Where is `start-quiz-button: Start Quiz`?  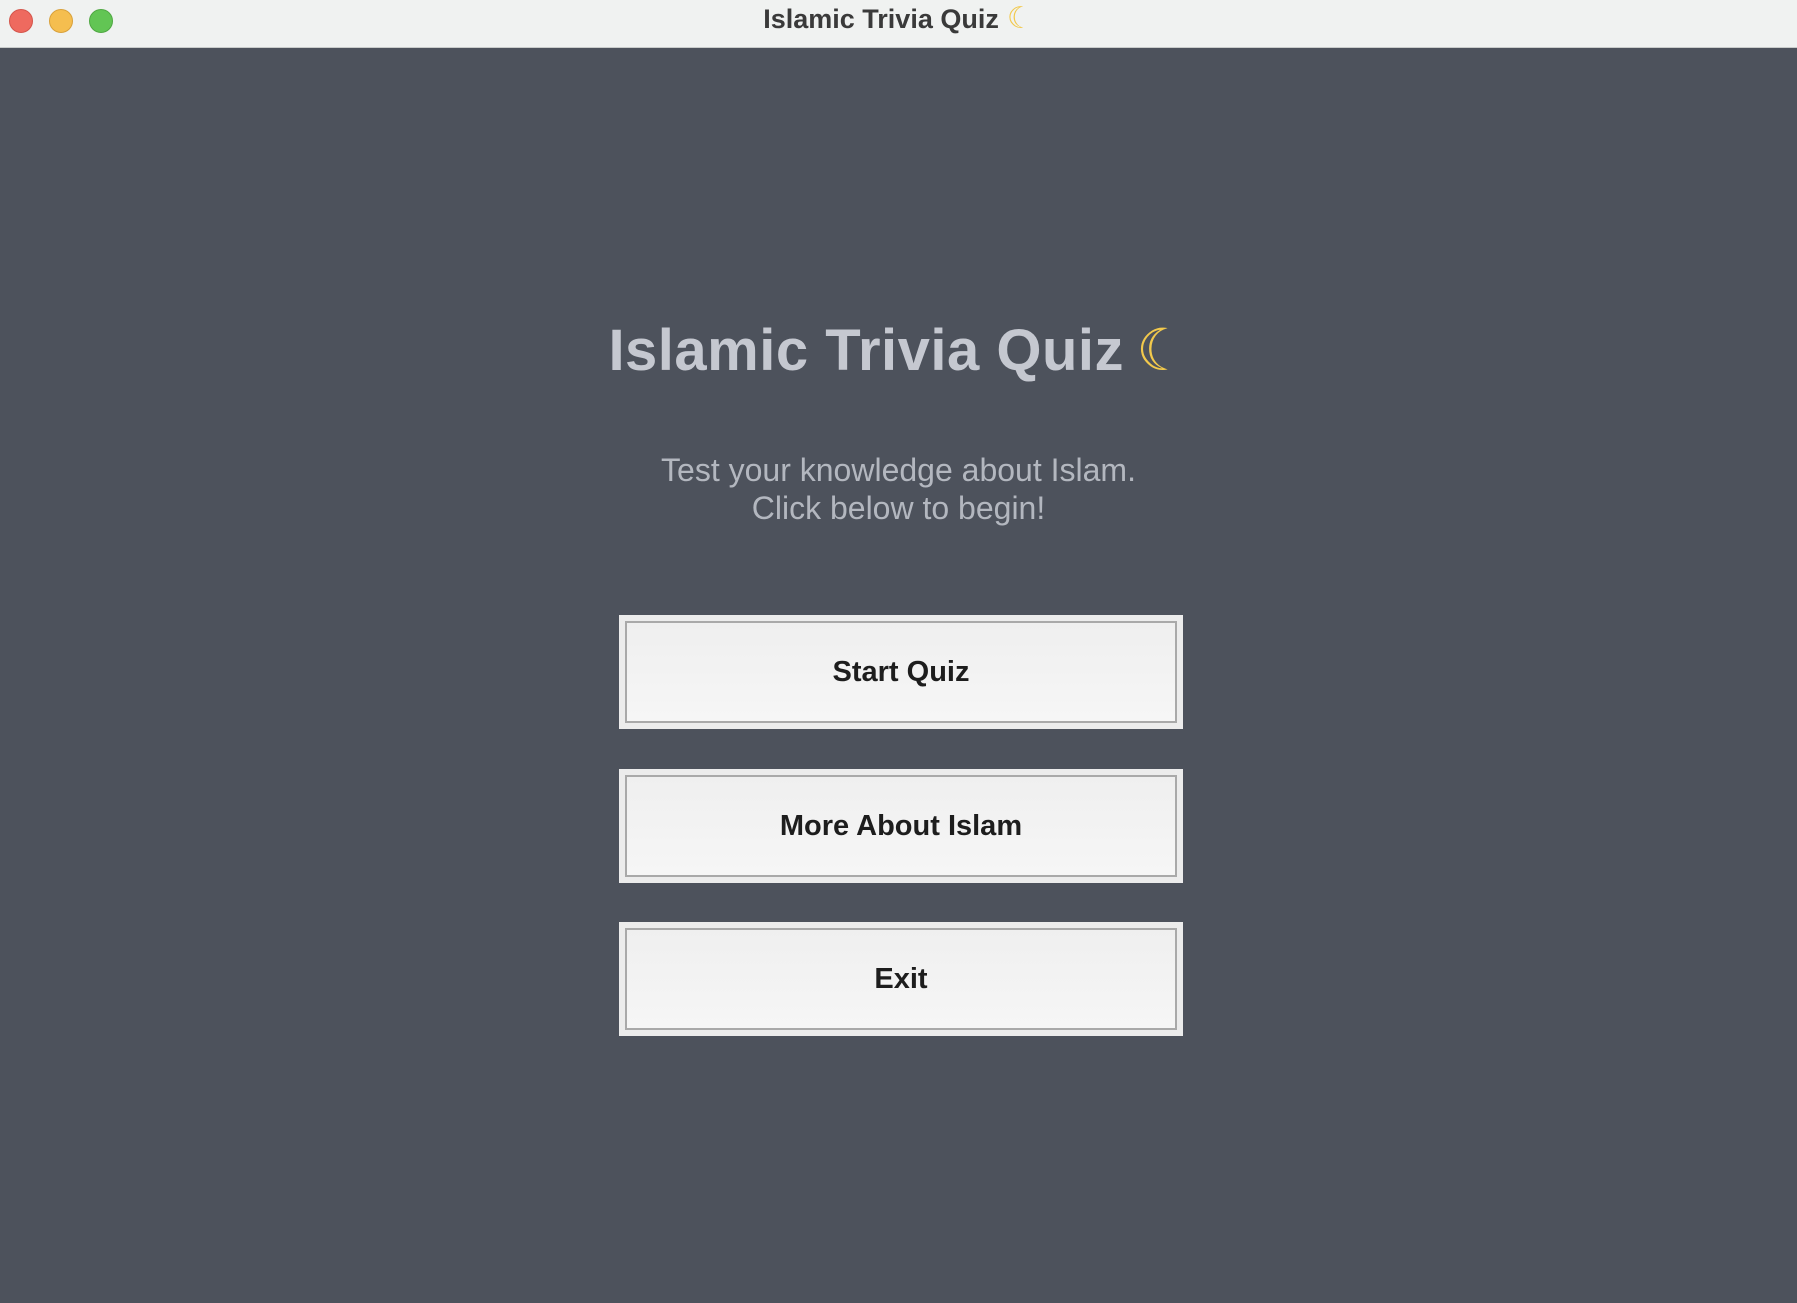 start-quiz-button: Start Quiz is located at coordinates (901, 672).